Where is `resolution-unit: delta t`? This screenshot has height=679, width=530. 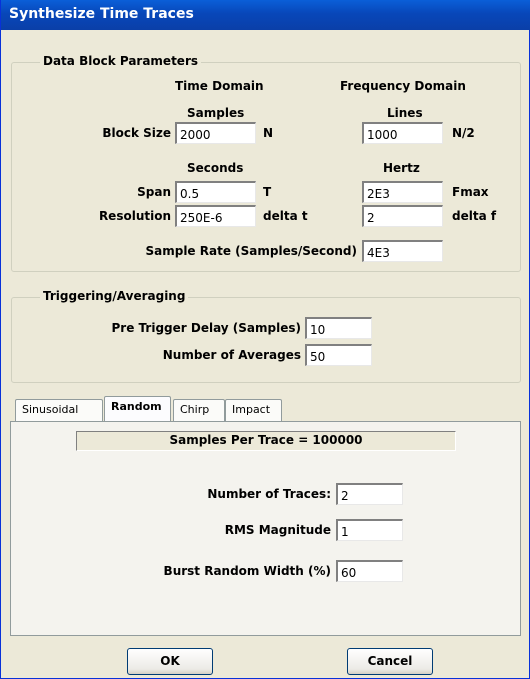
resolution-unit: delta t is located at coordinates (285, 216).